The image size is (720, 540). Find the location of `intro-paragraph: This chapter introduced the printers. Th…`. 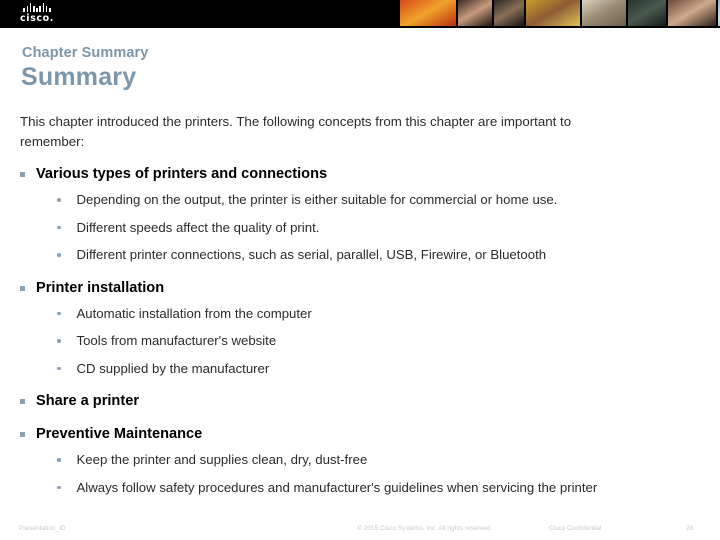

intro-paragraph: This chapter introduced the printers. Th… is located at coordinates (296, 131).